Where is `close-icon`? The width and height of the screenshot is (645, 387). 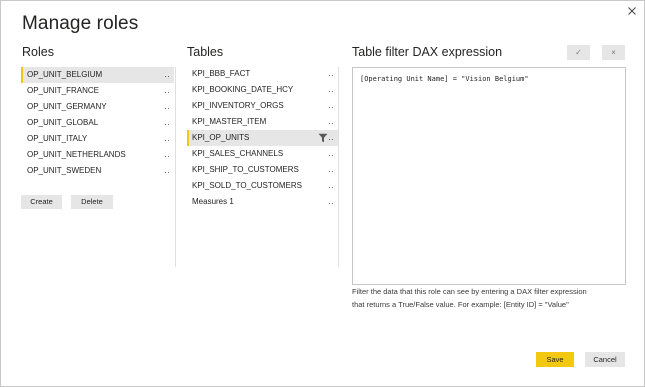
close-icon is located at coordinates (632, 11).